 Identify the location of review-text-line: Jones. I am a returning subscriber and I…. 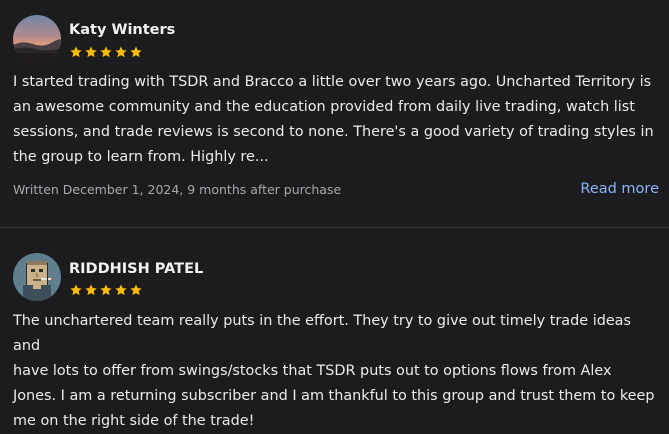
(334, 396).